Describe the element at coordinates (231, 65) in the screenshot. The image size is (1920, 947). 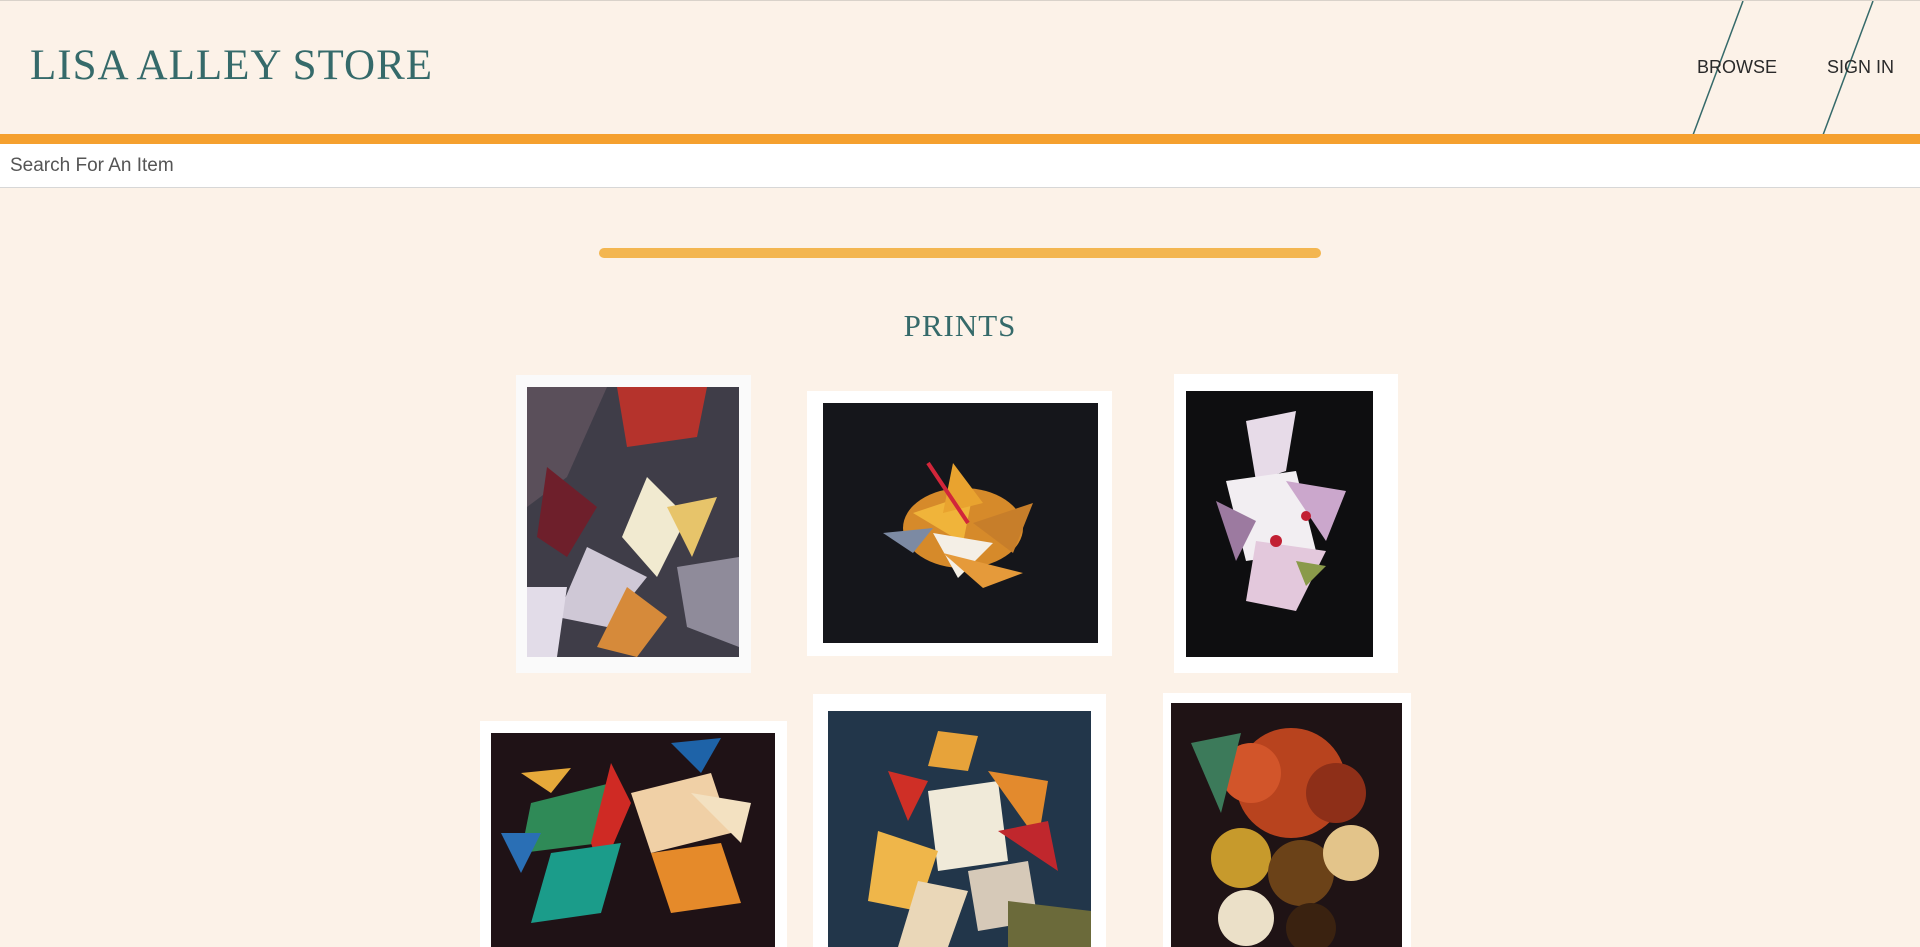
I see `brand-logo-link: LISA ALLEY STORE` at that location.